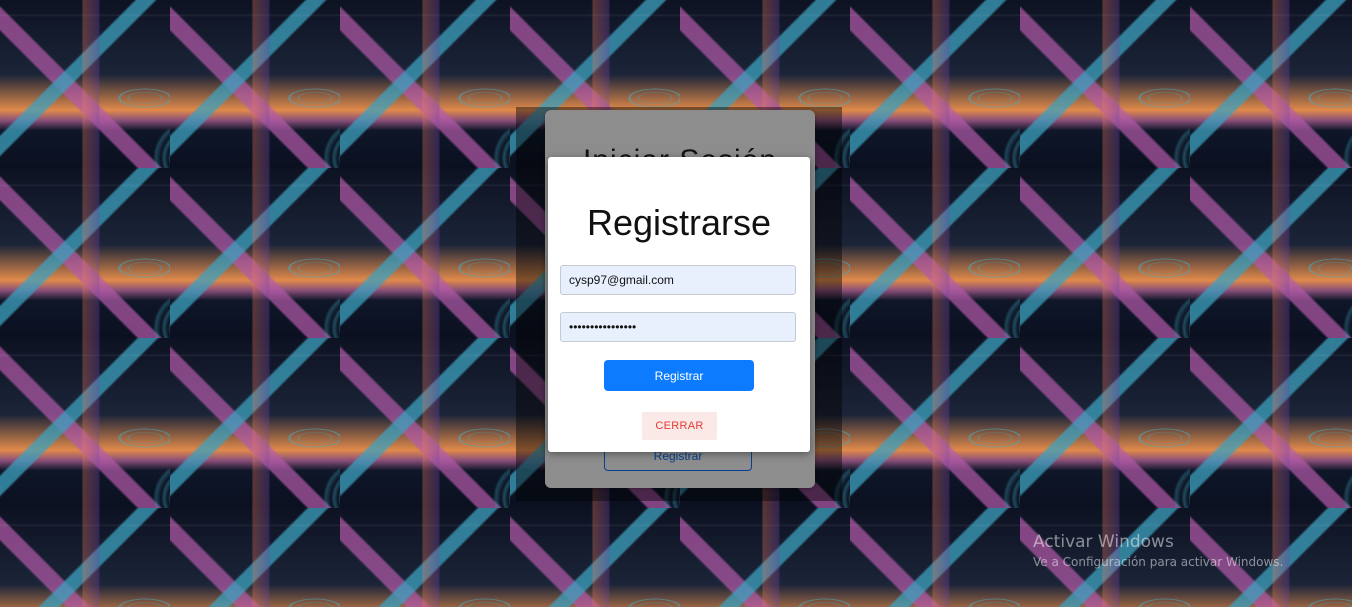 Image resolution: width=1352 pixels, height=607 pixels. I want to click on password-field, so click(678, 327).